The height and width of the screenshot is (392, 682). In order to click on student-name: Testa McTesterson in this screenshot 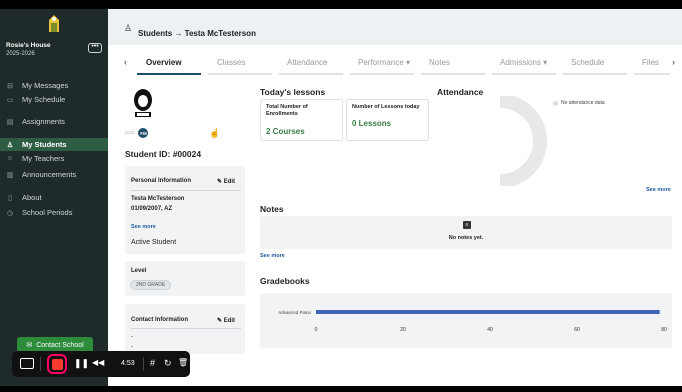, I will do `click(158, 199)`.